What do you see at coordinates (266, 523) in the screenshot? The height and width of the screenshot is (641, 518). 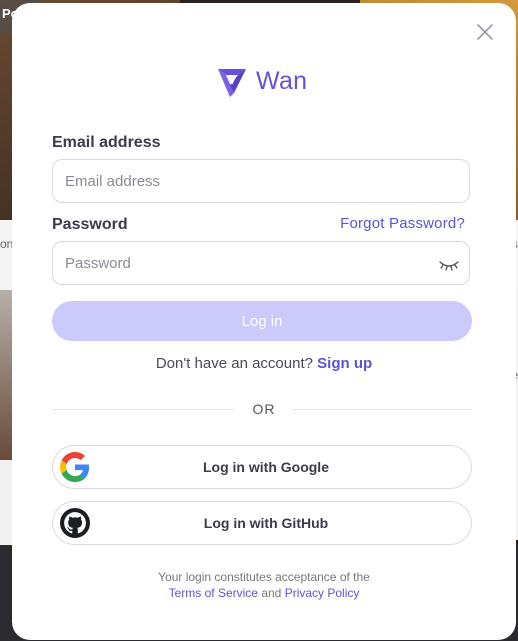 I see `github-login-label: Log in with GitHub` at bounding box center [266, 523].